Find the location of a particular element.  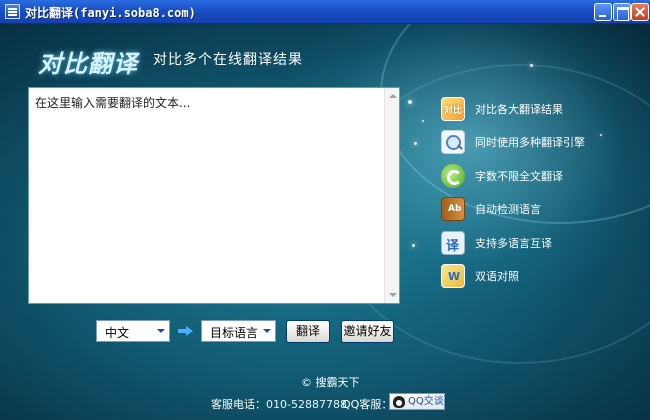

feature-label: 字数不限全文翻译 is located at coordinates (519, 176).